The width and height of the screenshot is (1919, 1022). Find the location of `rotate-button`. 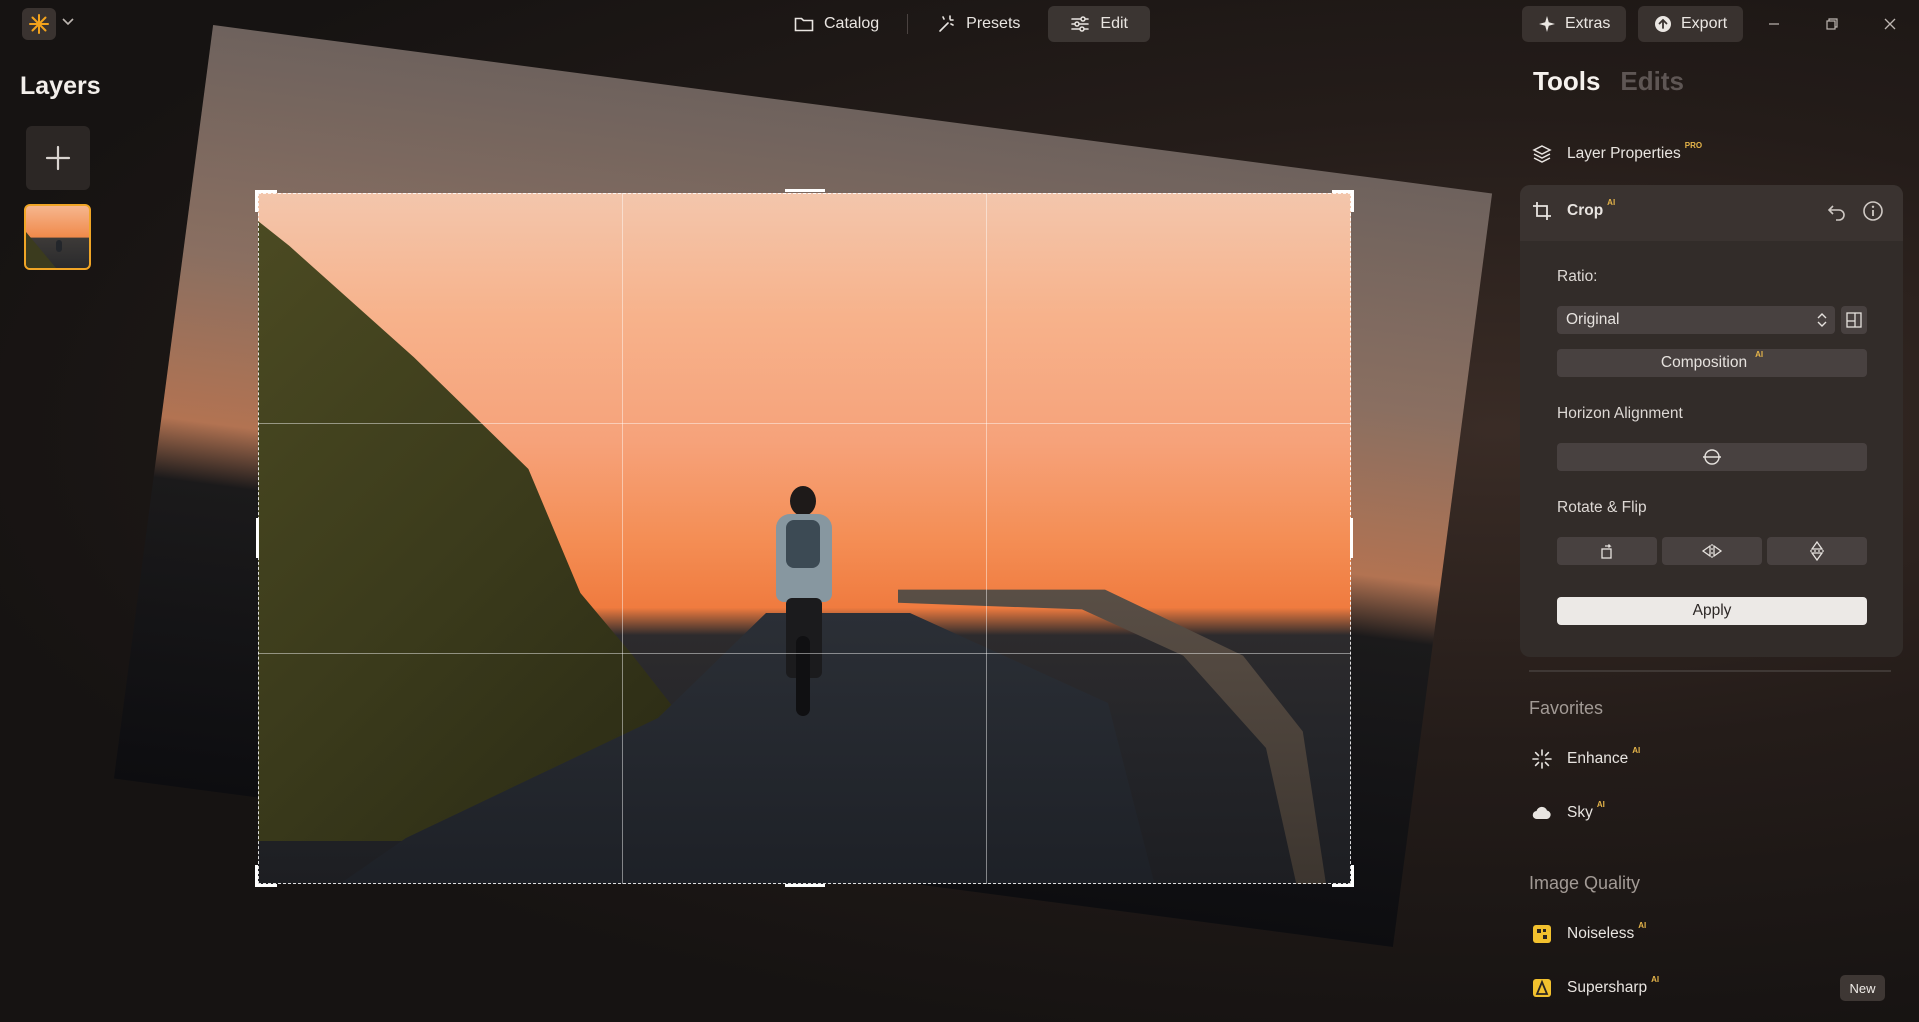

rotate-button is located at coordinates (1607, 551).